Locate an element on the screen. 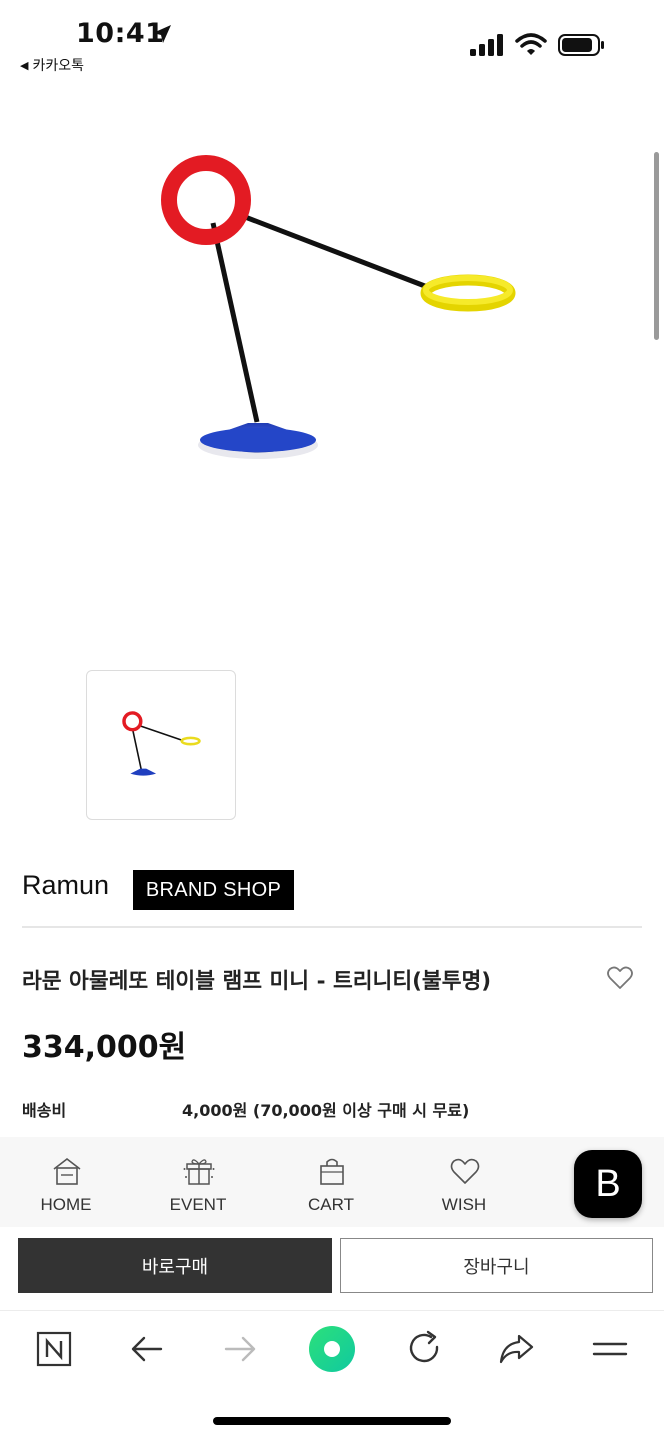 The image size is (664, 1440). product-title: 라문 아물레또 테이블 램프 미니 - 트리니티(불투명) is located at coordinates (257, 981).